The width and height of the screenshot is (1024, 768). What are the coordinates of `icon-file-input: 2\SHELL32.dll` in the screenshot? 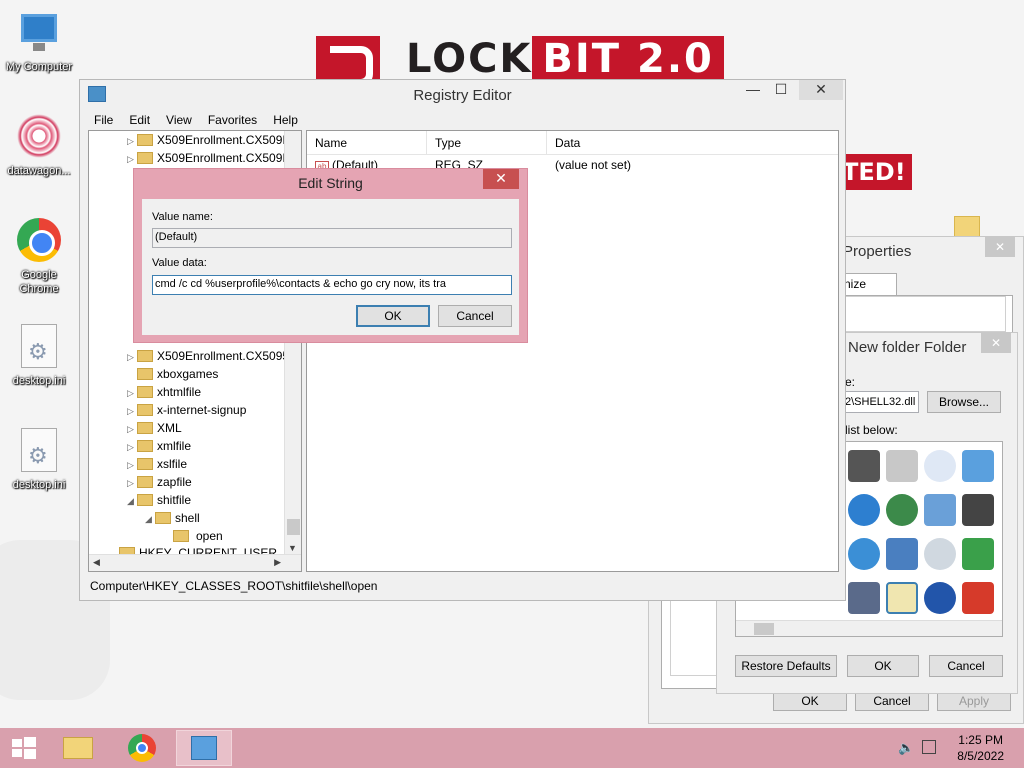 It's located at (880, 402).